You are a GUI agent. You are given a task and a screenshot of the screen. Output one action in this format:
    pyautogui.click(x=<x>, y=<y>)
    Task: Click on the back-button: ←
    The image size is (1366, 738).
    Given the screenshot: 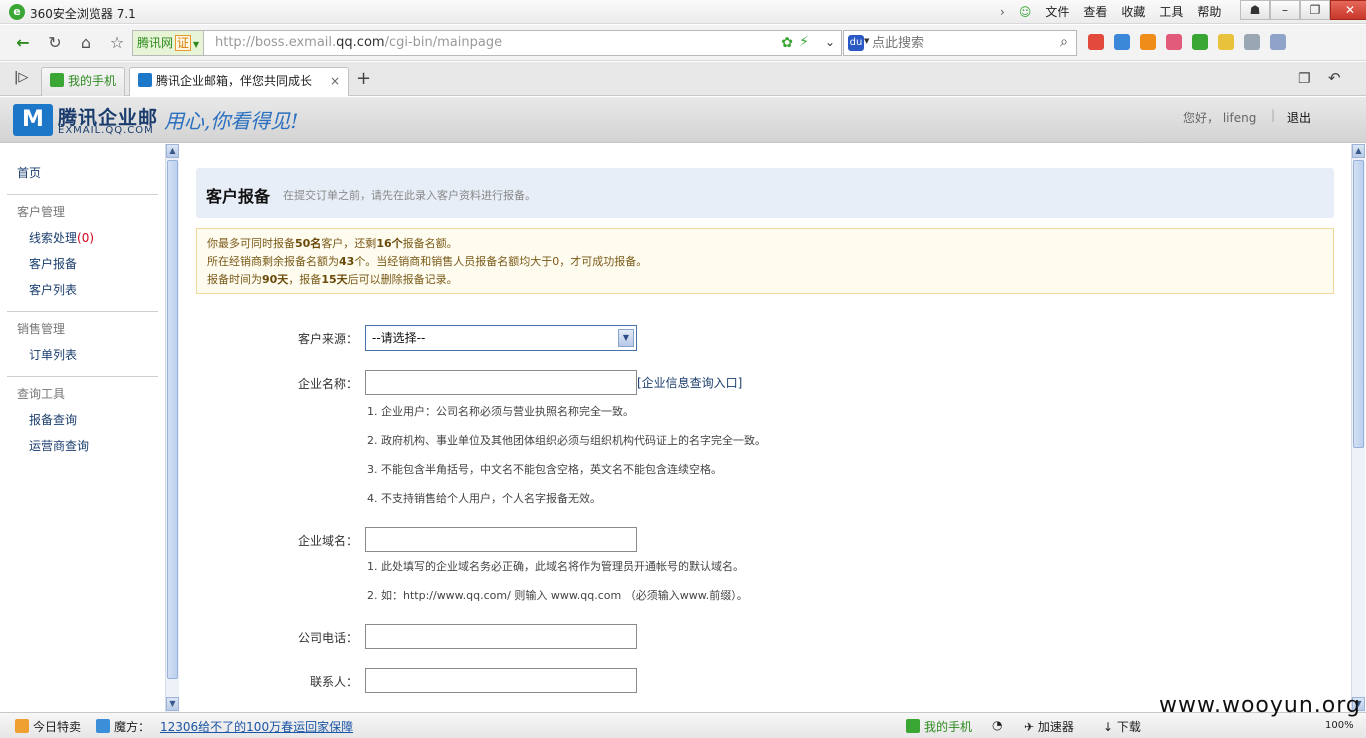 What is the action you would take?
    pyautogui.click(x=23, y=43)
    